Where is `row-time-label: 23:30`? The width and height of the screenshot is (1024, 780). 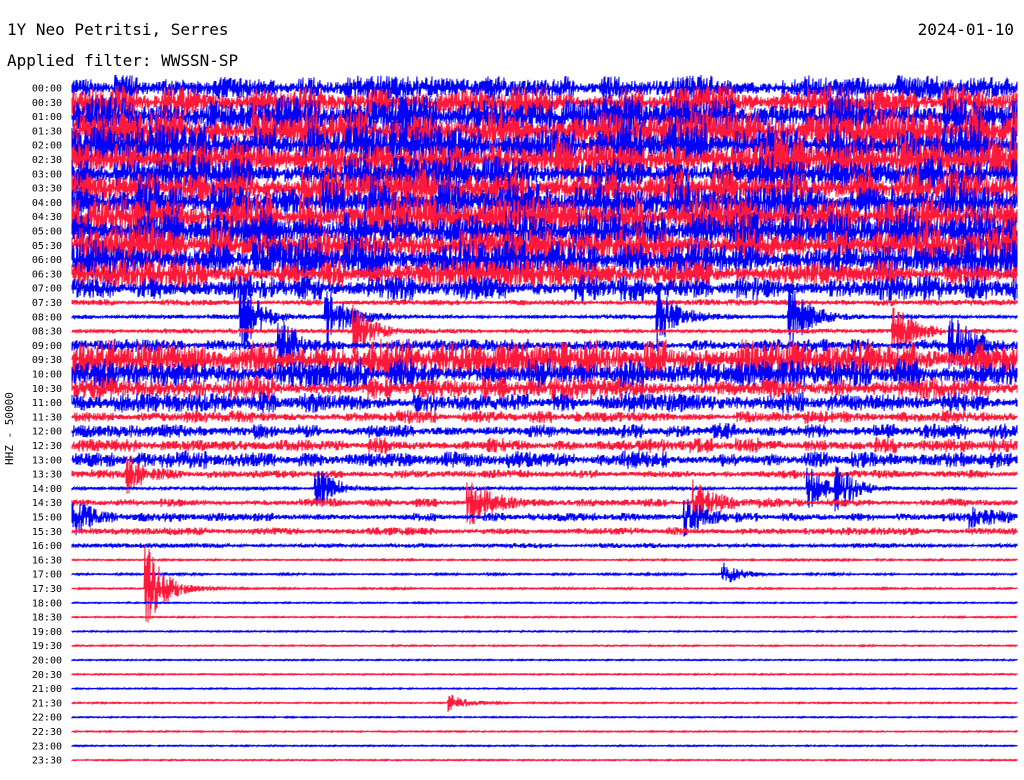
row-time-label: 23:30 is located at coordinates (47, 761).